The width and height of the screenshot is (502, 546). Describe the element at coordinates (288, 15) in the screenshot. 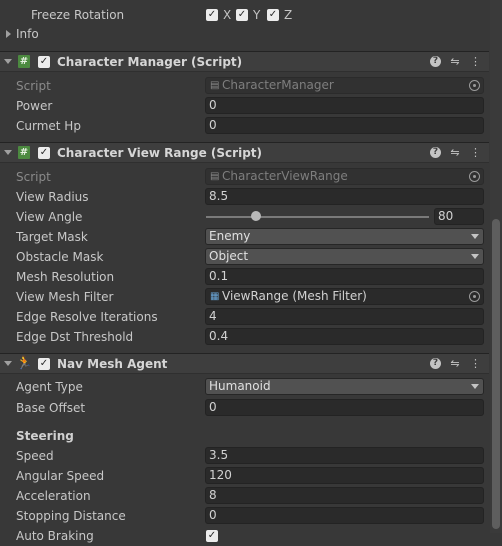

I see `freeze-z-label: Z` at that location.